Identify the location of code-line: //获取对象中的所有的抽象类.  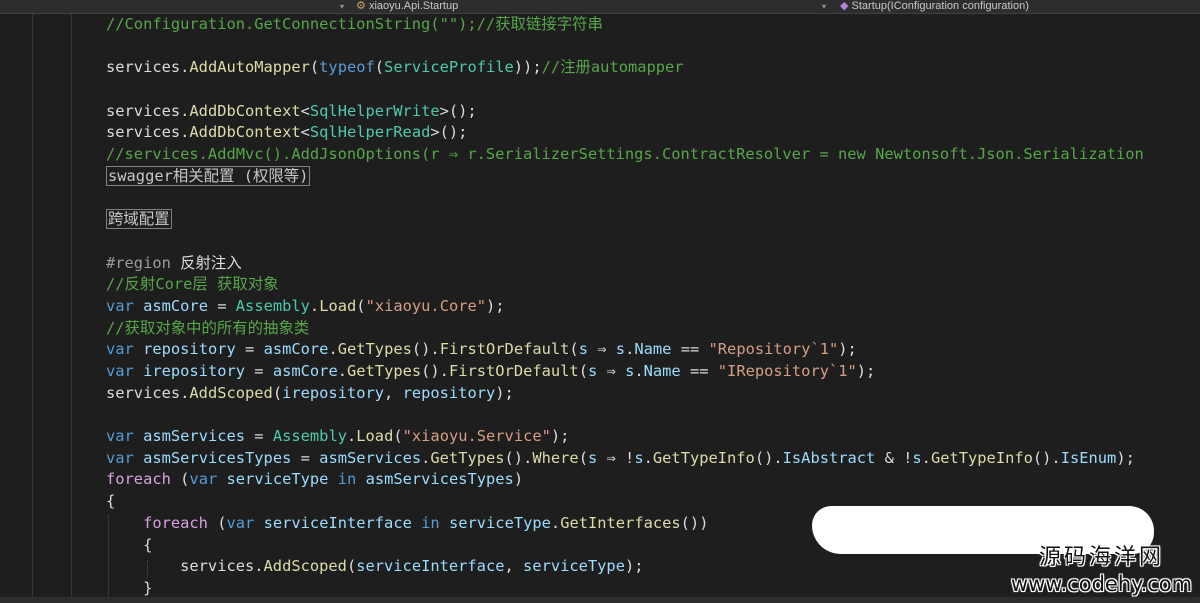
(653, 329).